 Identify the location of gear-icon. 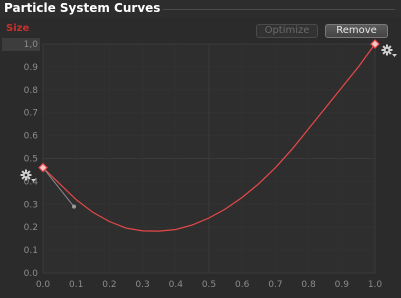
(389, 51).